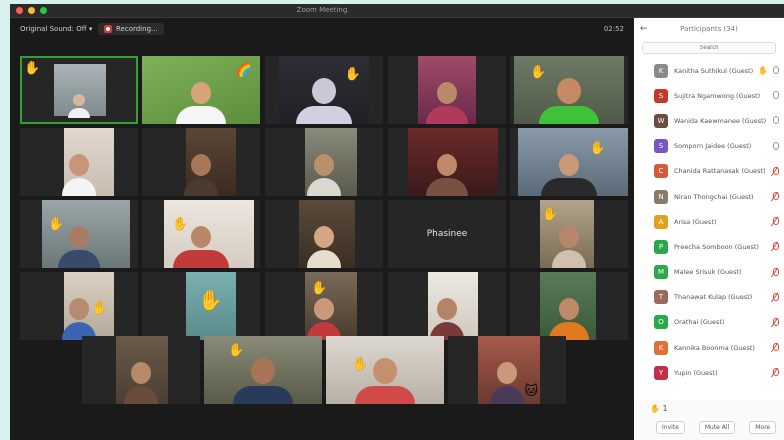 The height and width of the screenshot is (440, 784). I want to click on participants-search-input, so click(709, 48).